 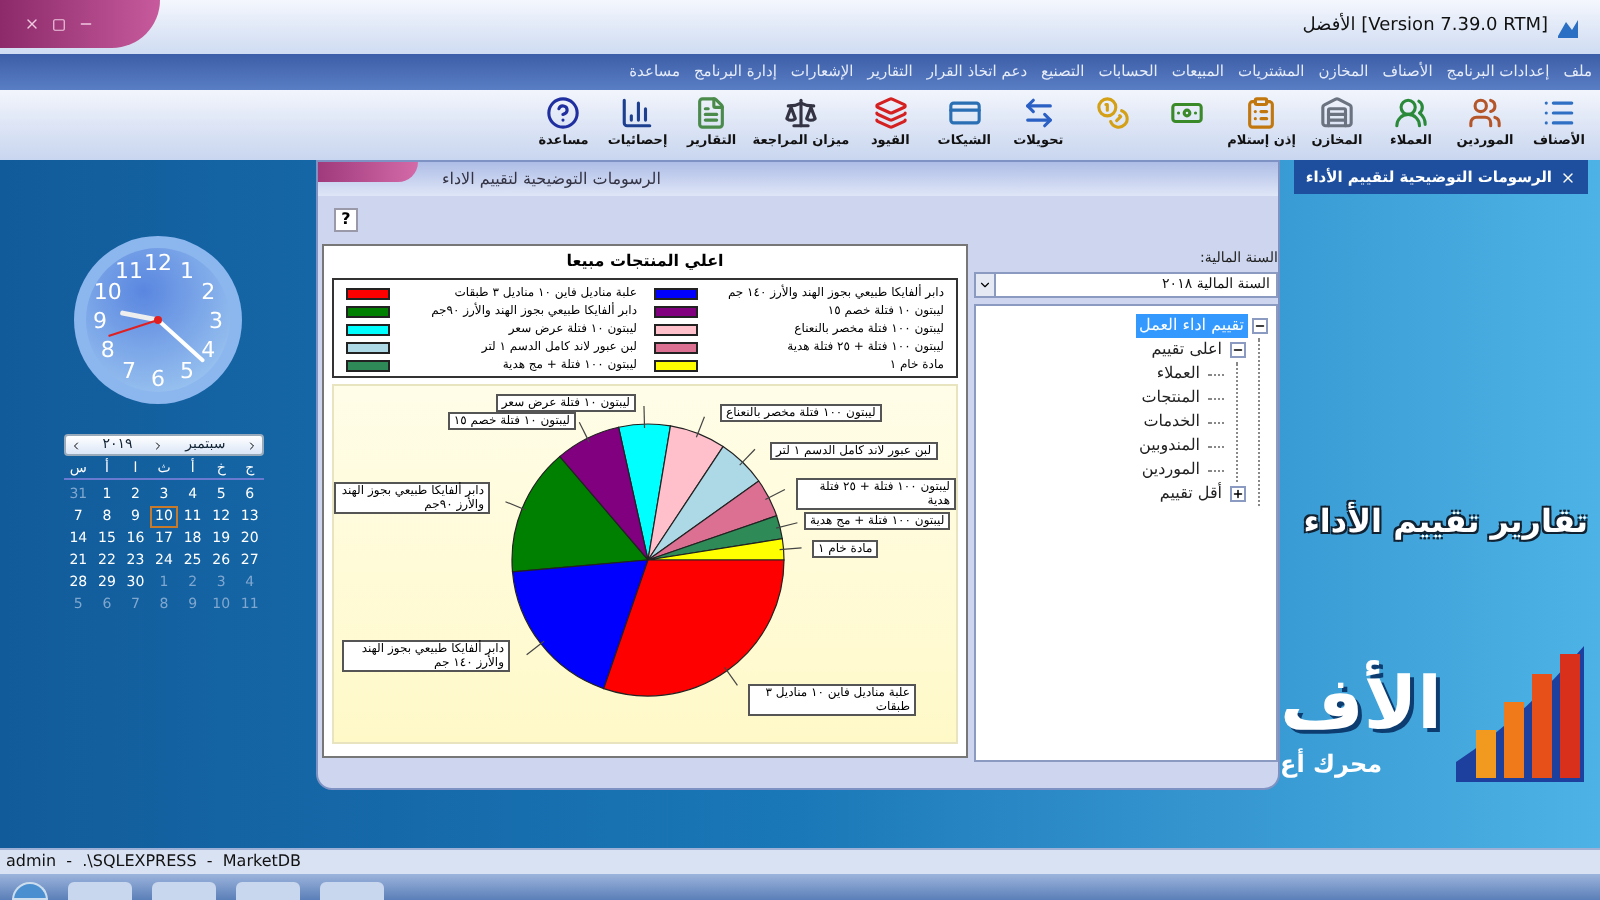 I want to click on help-button: ?, so click(x=346, y=220).